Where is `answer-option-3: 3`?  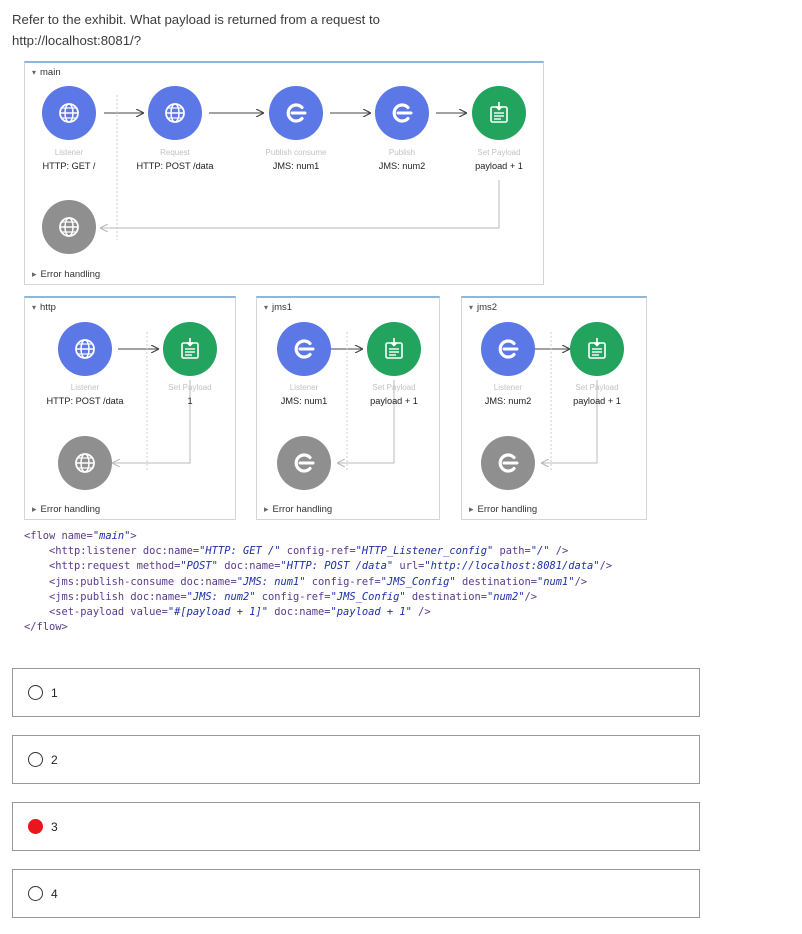 answer-option-3: 3 is located at coordinates (356, 826).